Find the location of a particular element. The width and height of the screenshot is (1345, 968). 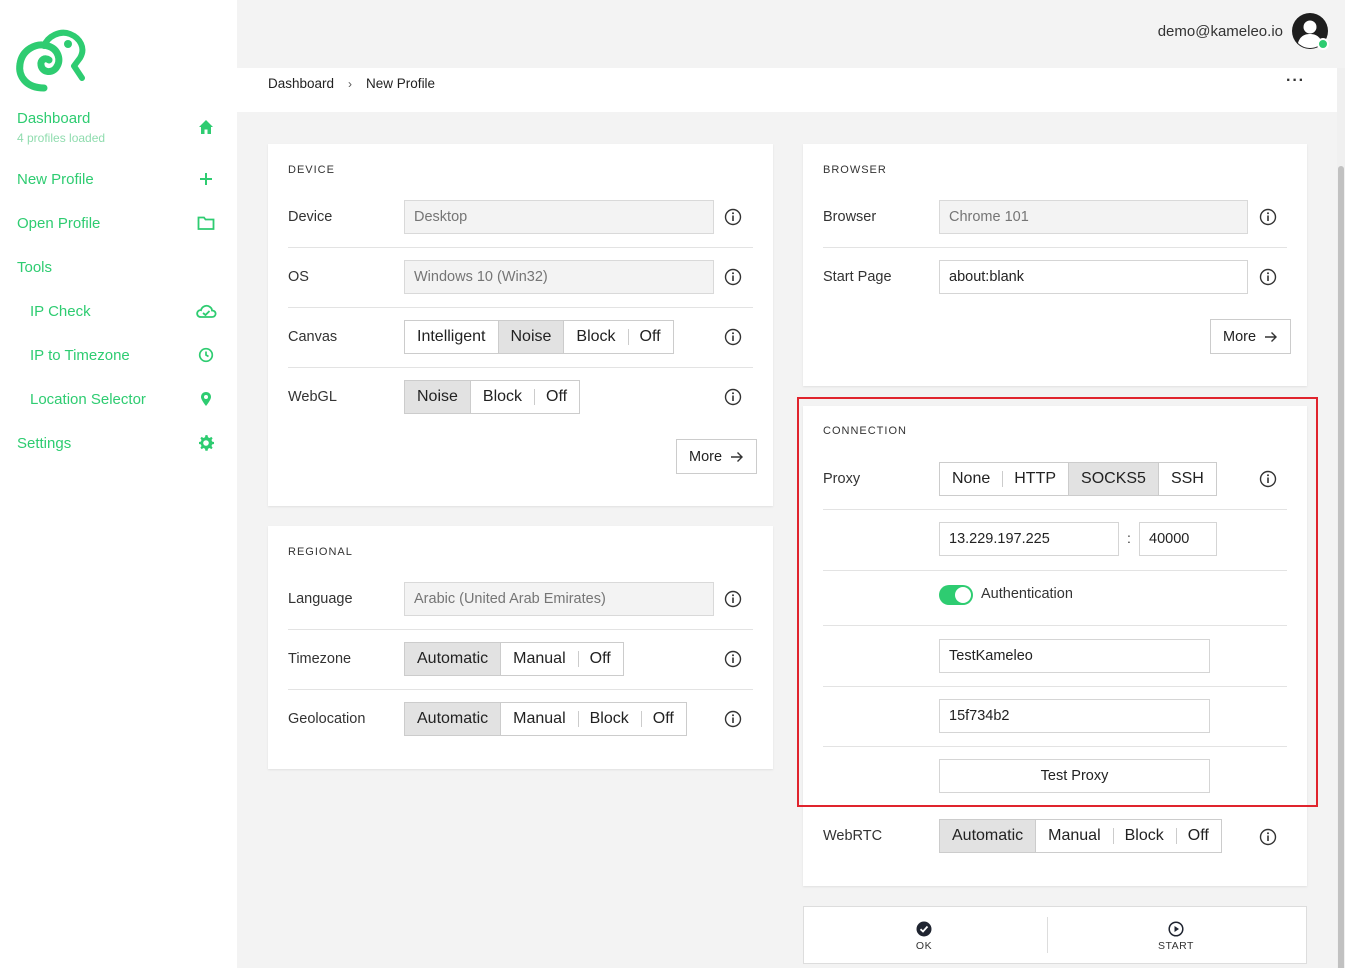

webgl-option-block: Block is located at coordinates (502, 397).